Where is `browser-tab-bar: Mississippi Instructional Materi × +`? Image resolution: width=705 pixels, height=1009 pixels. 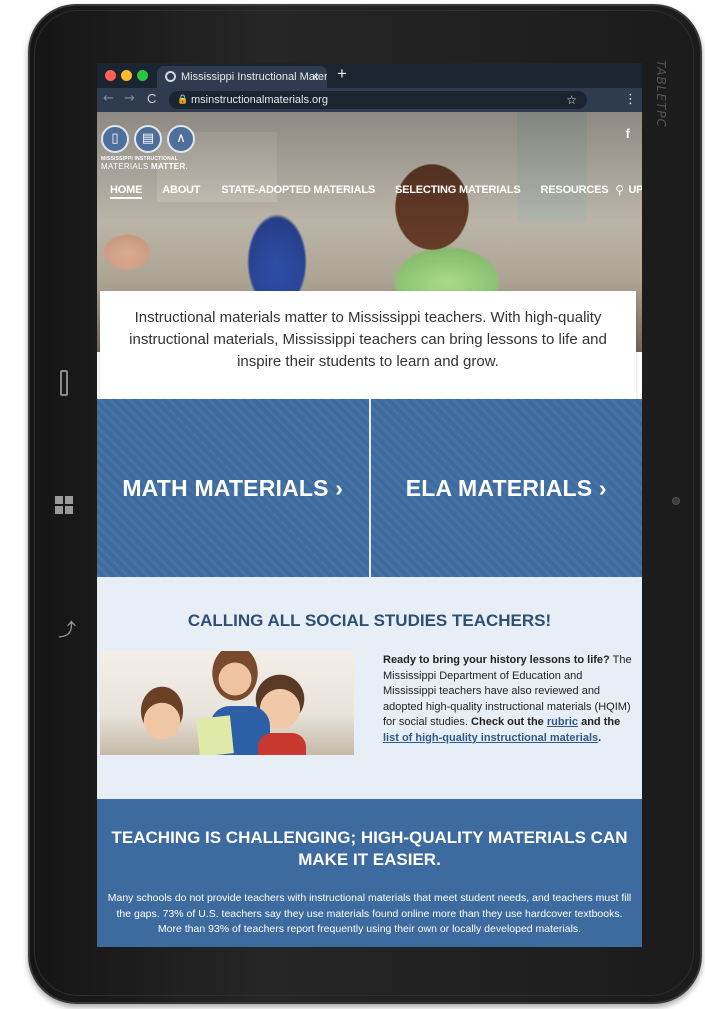 browser-tab-bar: Mississippi Instructional Materi × + is located at coordinates (369, 75).